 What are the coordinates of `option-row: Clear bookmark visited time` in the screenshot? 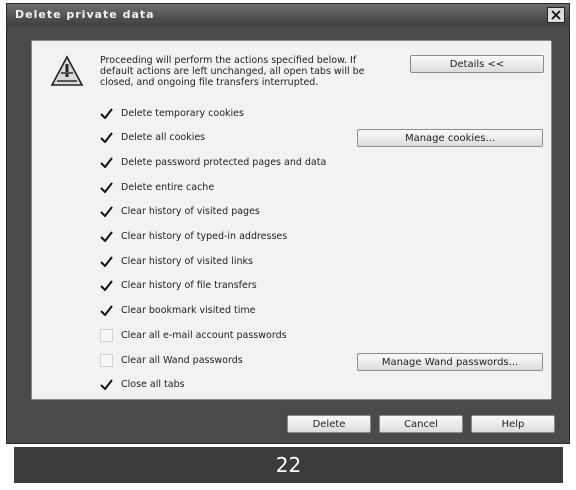 It's located at (177, 311).